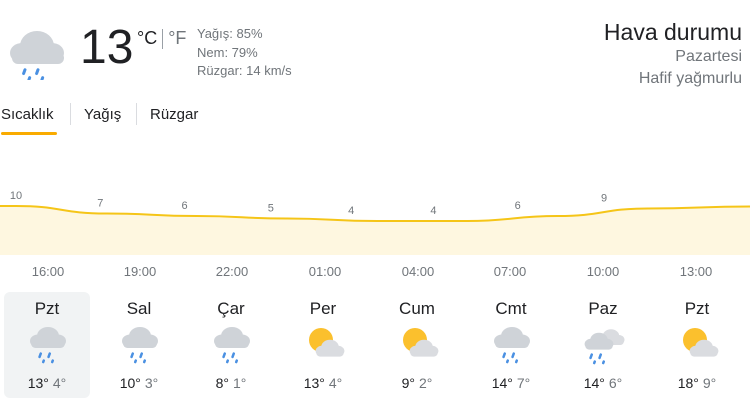 Image resolution: width=750 pixels, height=412 pixels. I want to click on forecast-day: Çar 8° 1°, so click(231, 345).